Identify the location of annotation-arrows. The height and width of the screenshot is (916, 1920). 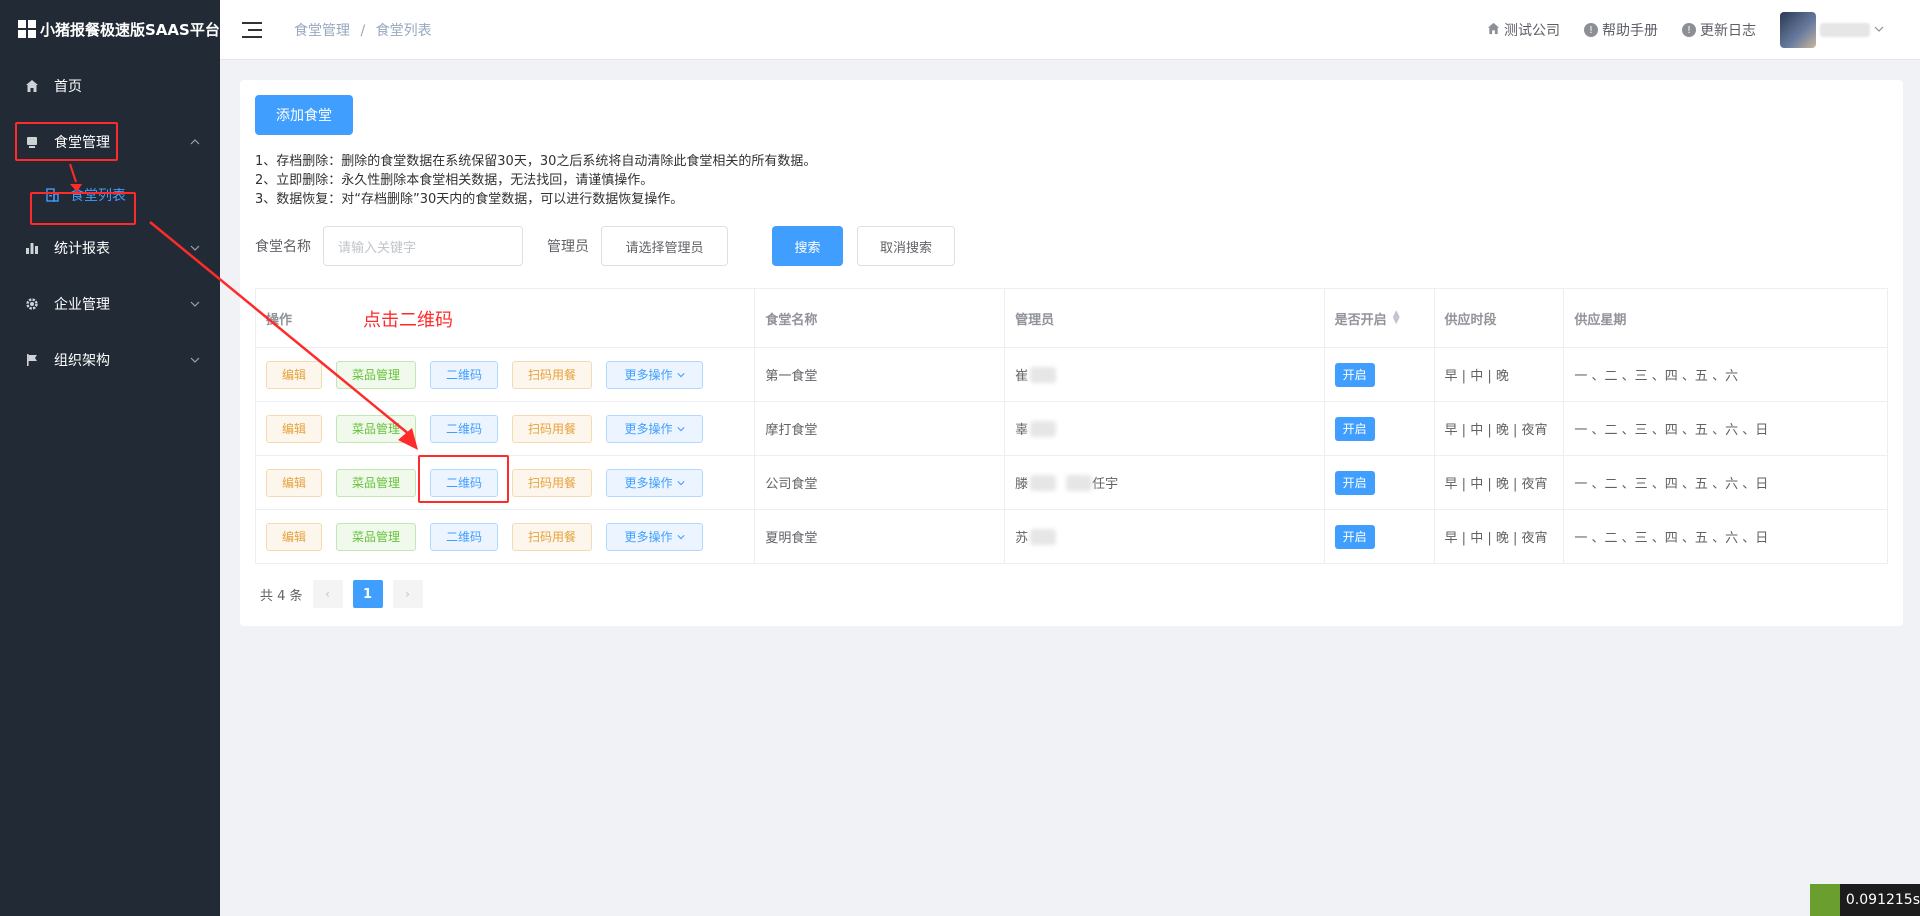
(243, 306).